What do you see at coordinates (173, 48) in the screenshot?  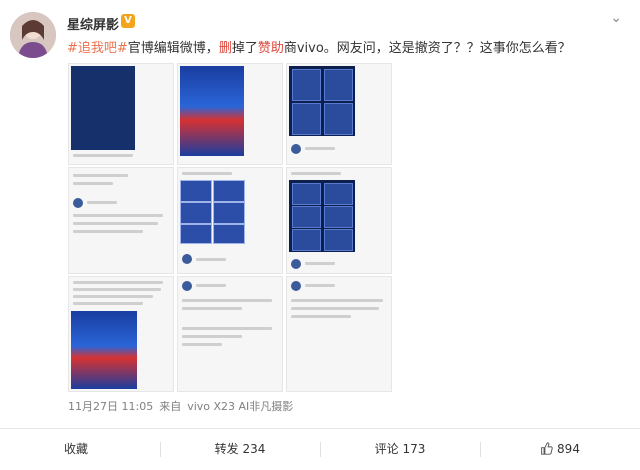 I see `post-text-part: 官博编辑微博，` at bounding box center [173, 48].